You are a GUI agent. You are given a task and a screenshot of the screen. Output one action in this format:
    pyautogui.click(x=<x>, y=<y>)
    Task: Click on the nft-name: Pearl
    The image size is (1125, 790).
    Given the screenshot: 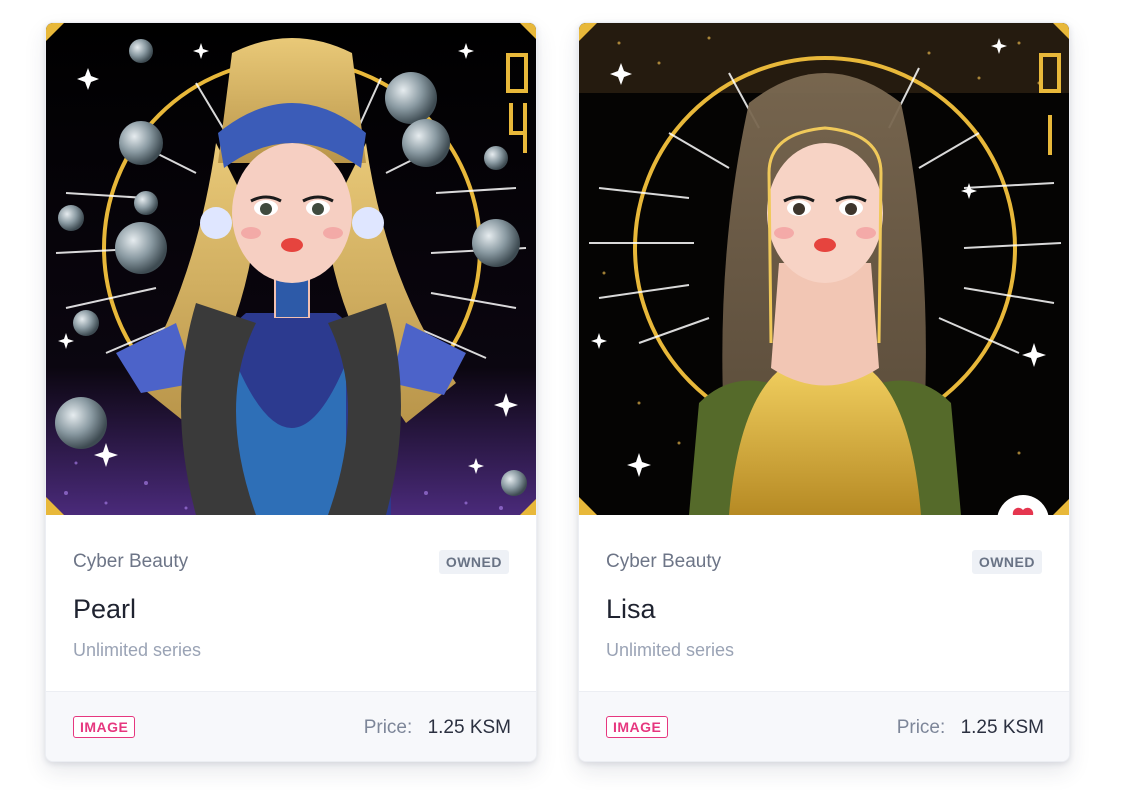 What is the action you would take?
    pyautogui.click(x=104, y=609)
    